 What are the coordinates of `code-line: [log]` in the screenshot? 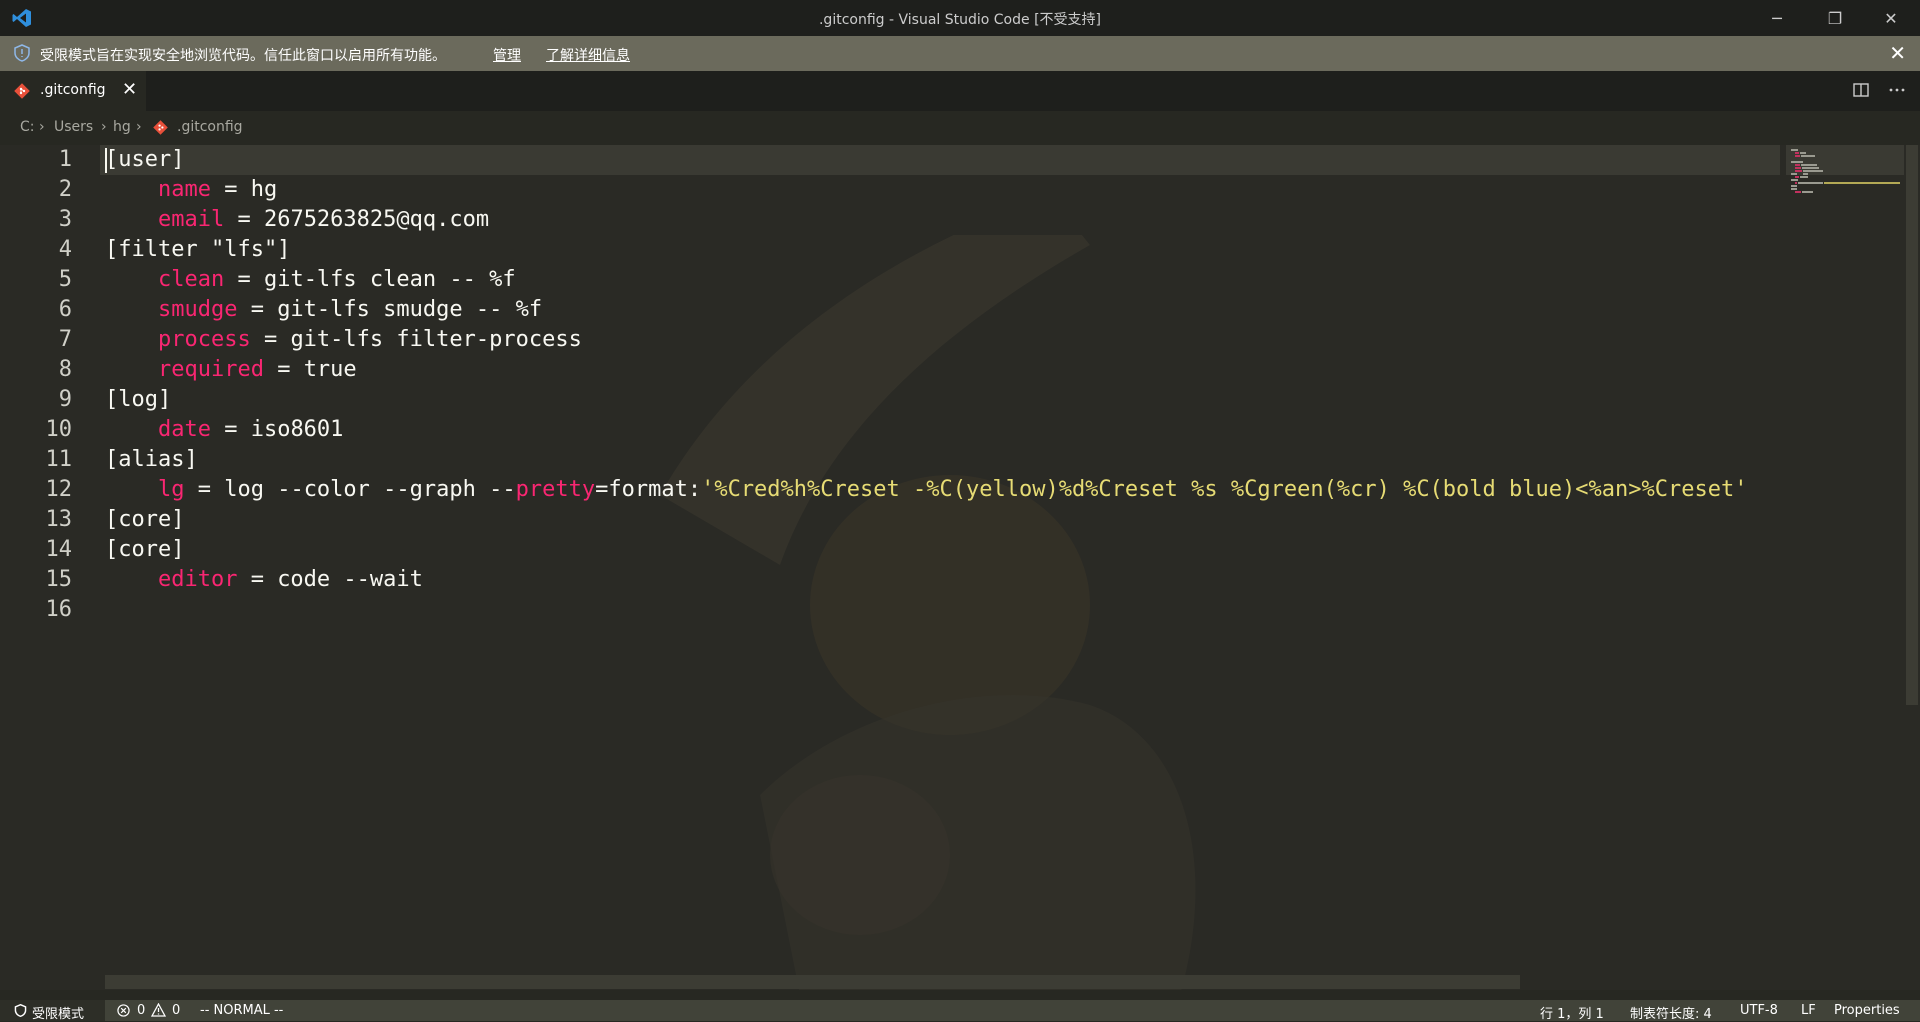 It's located at (138, 400).